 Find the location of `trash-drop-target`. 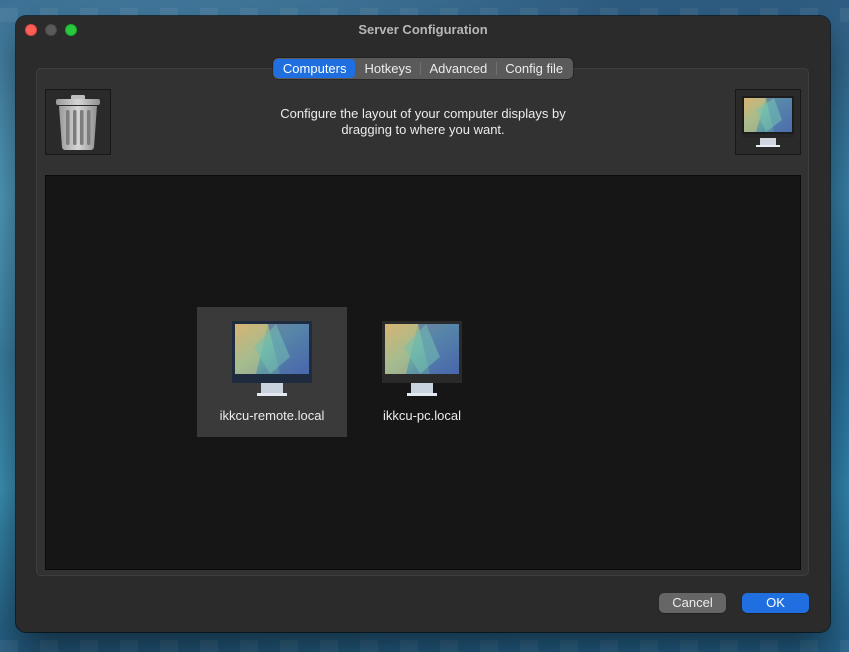

trash-drop-target is located at coordinates (78, 122).